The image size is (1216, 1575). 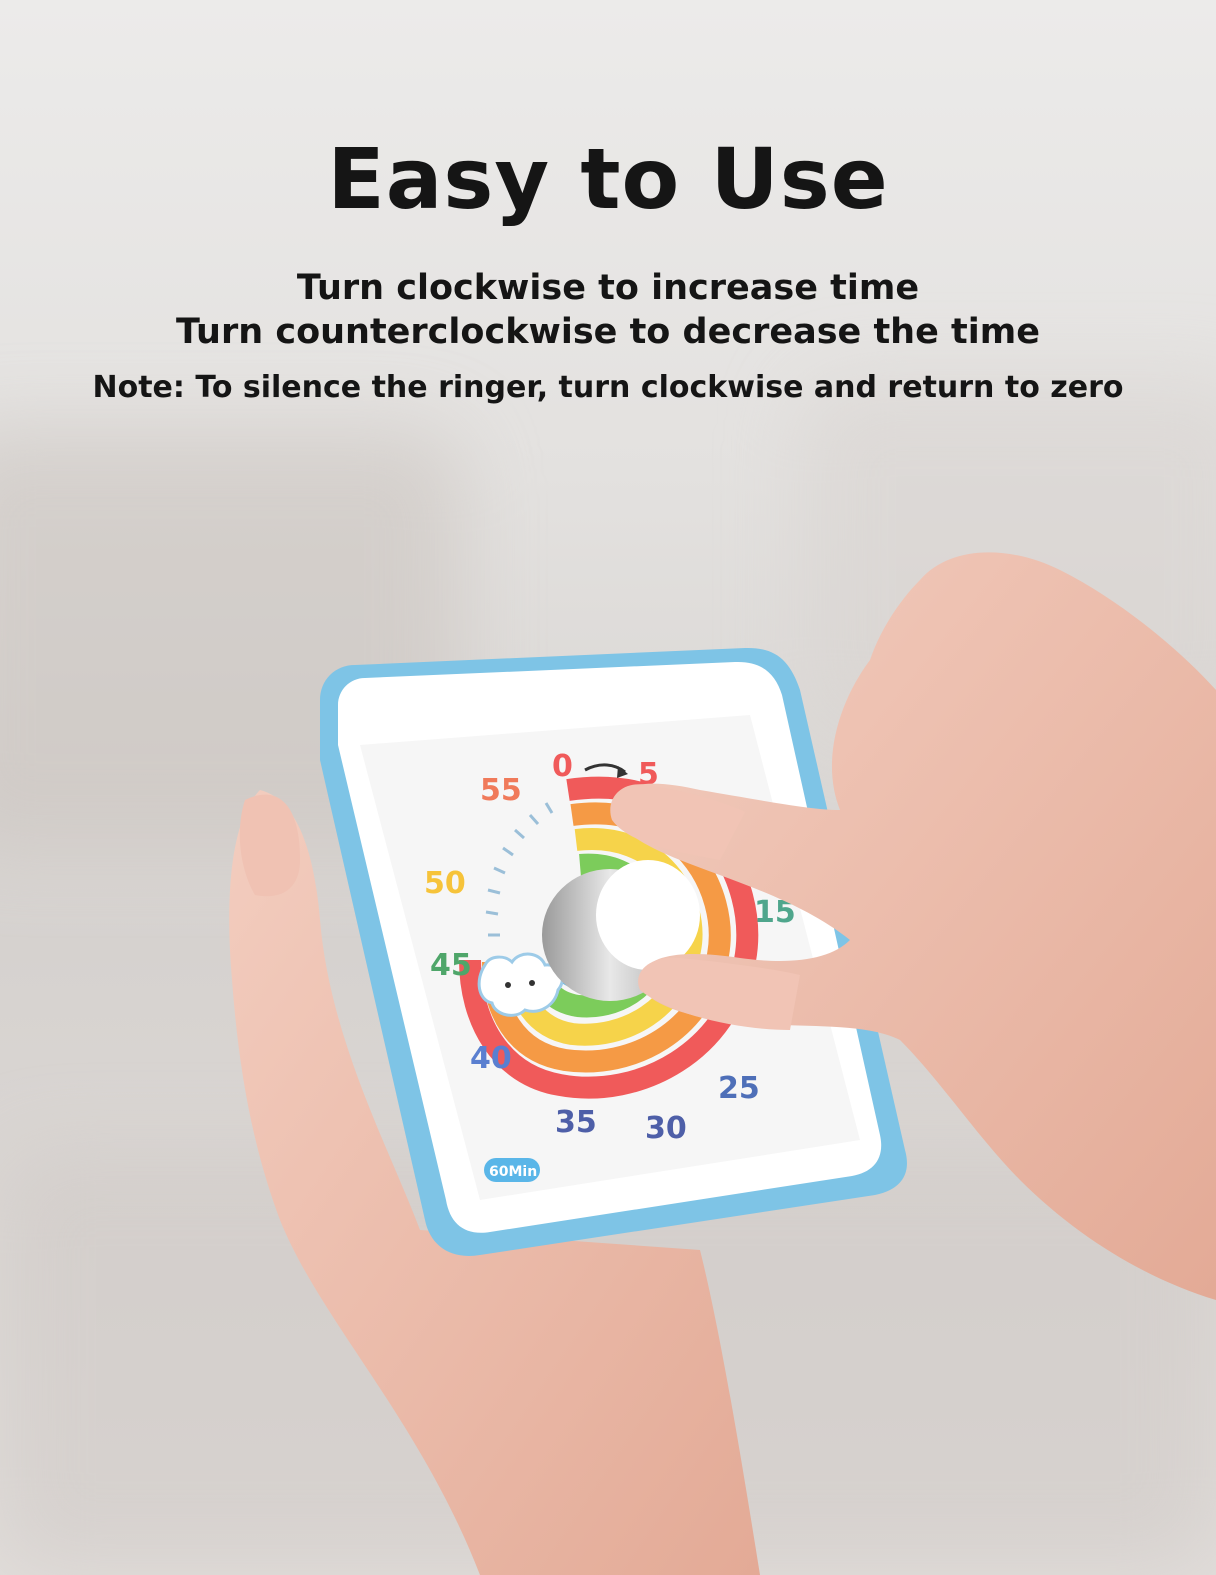 I want to click on dial-number-45: 45, so click(x=451, y=965).